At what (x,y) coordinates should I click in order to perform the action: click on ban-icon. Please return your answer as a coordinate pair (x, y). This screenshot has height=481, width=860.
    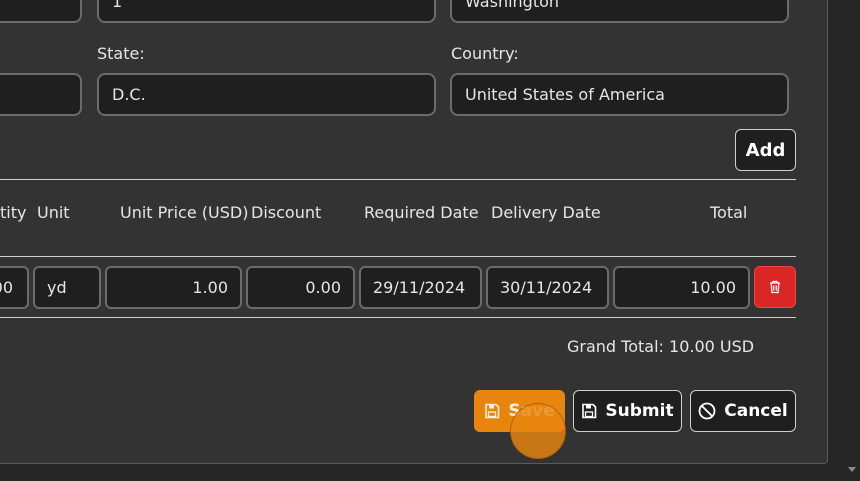
    Looking at the image, I should click on (707, 411).